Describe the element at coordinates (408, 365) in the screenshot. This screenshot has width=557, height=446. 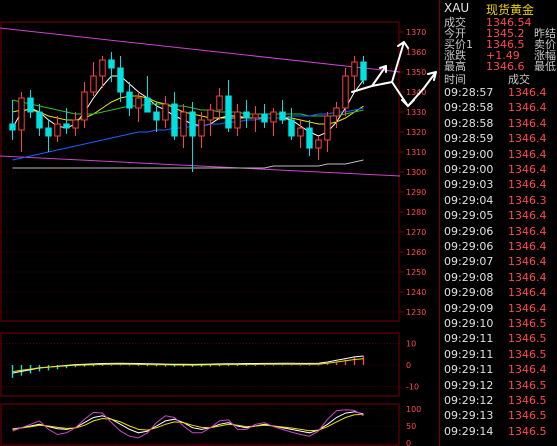
I see `macd-y-tick-label: 0` at that location.